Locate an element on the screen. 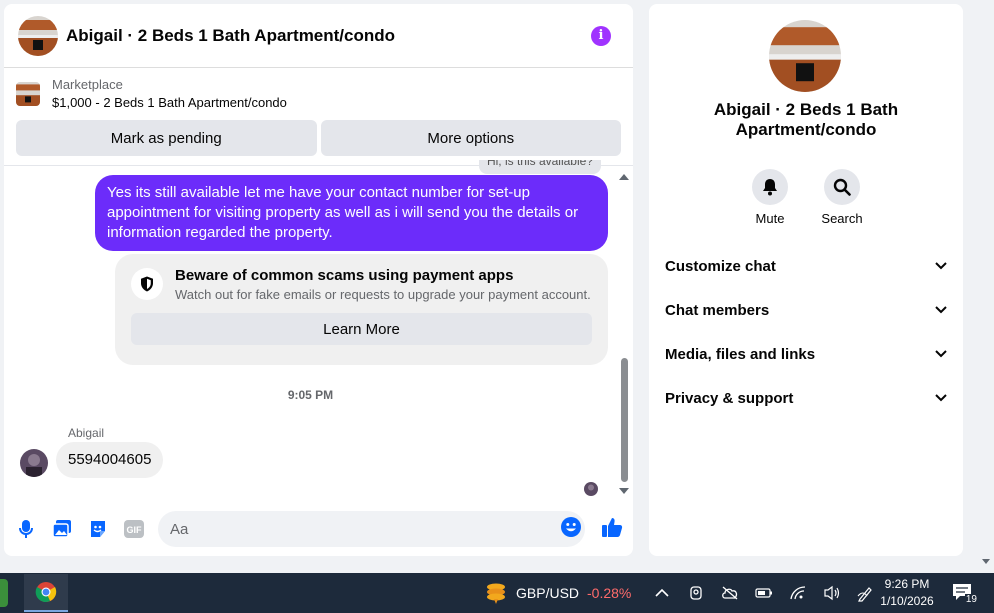  listing-profile-picture is located at coordinates (805, 56).